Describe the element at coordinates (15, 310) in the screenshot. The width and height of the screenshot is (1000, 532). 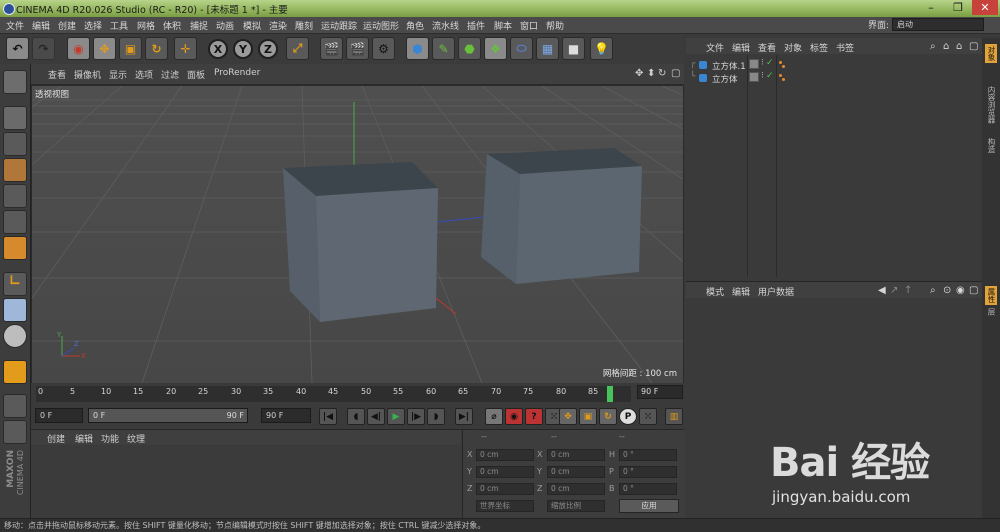
I see `tweak-mode-icon` at that location.